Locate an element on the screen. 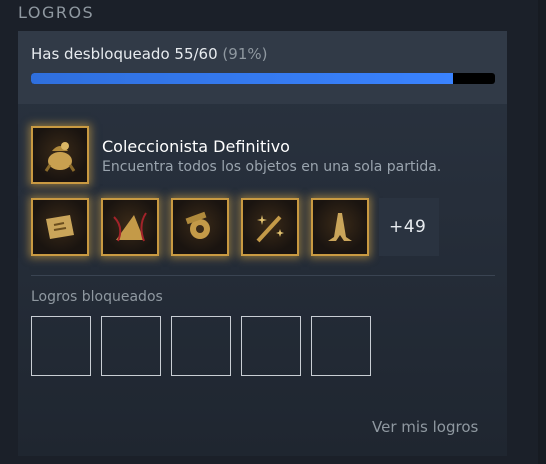 The image size is (546, 464). progress-bar-fill is located at coordinates (242, 78).